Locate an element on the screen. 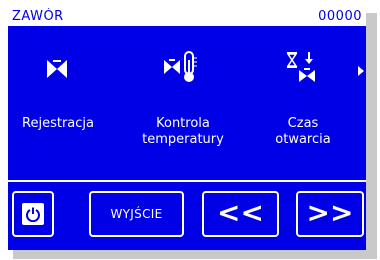 The width and height of the screenshot is (380, 260). screen-title: ZAWÓR is located at coordinates (38, 16).